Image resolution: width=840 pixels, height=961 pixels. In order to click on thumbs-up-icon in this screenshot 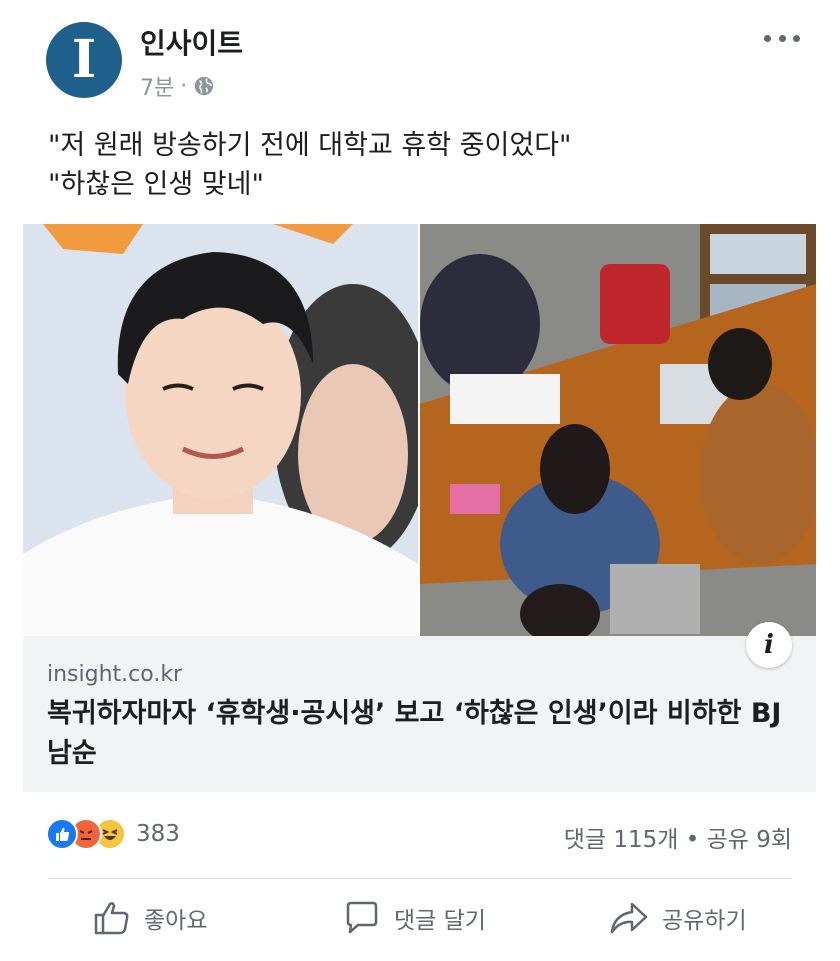, I will do `click(111, 918)`.